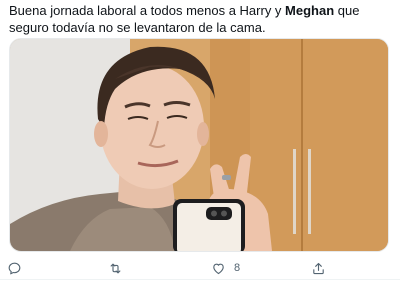  I want to click on retweet-button, so click(119, 268).